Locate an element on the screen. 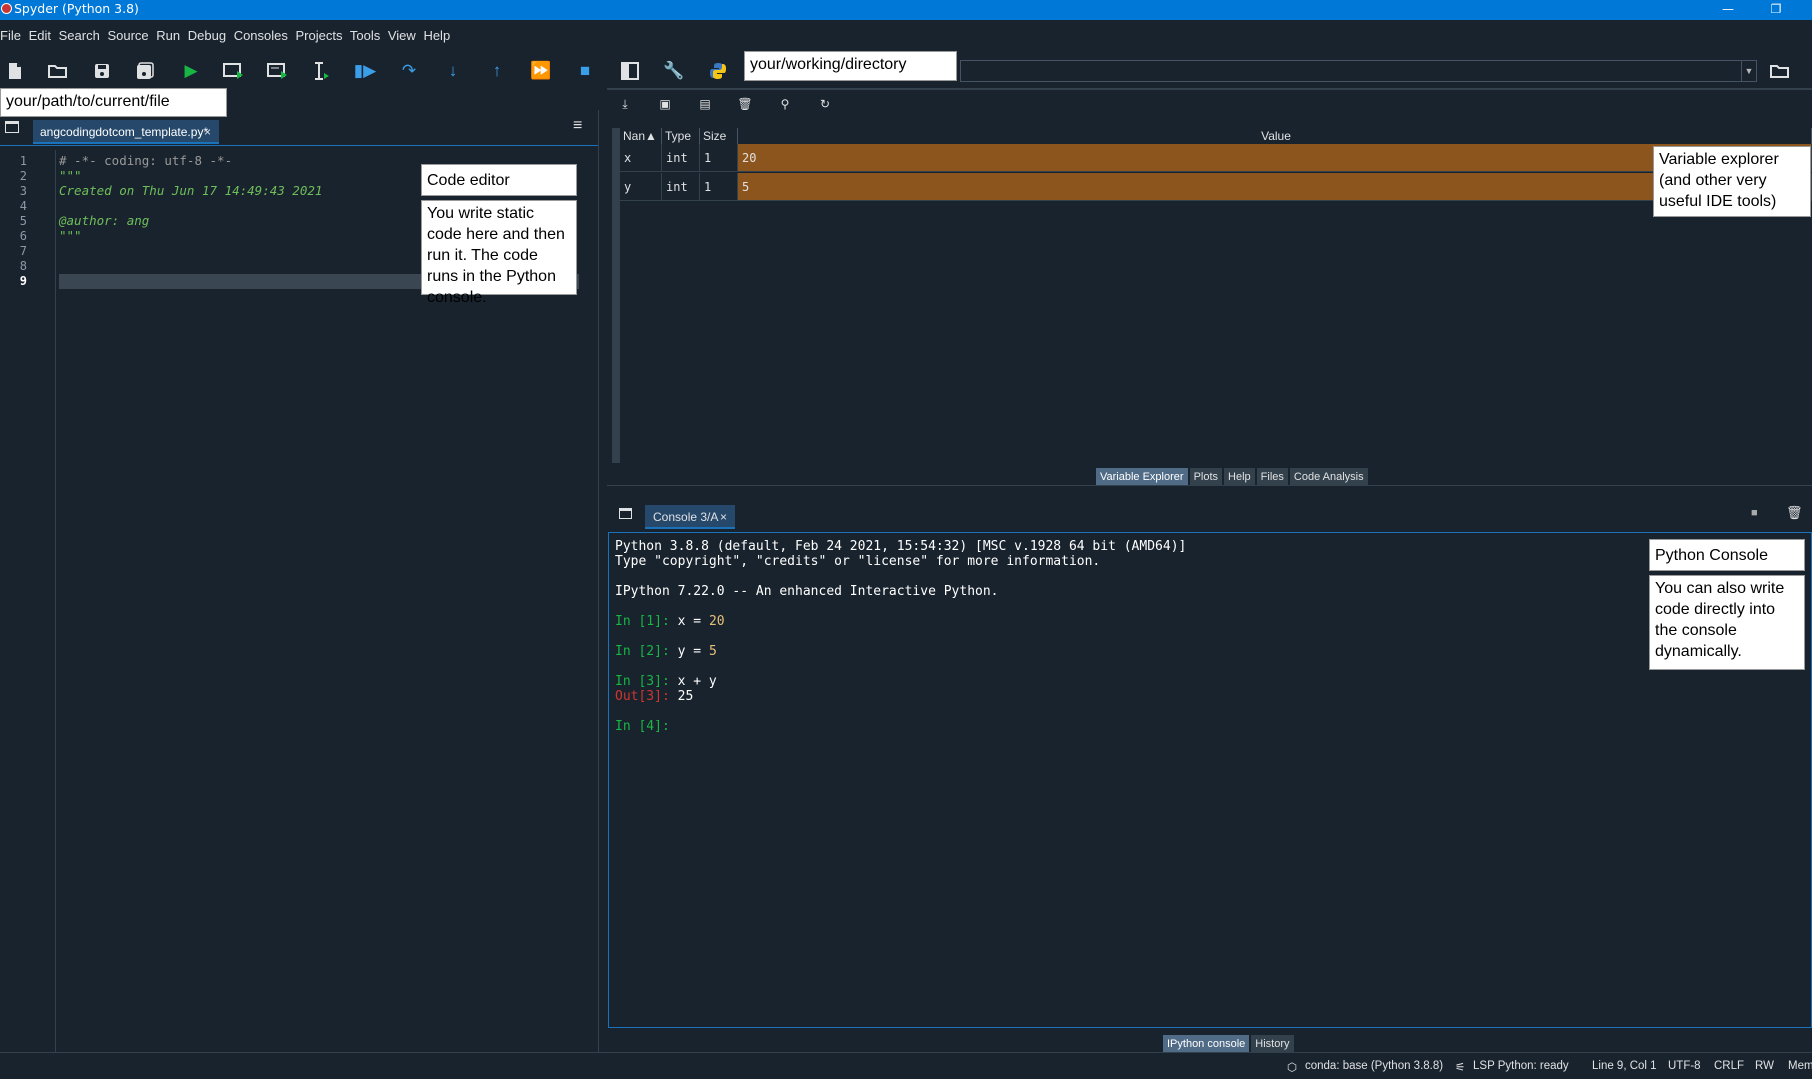  column-header-size: Size is located at coordinates (719, 136).